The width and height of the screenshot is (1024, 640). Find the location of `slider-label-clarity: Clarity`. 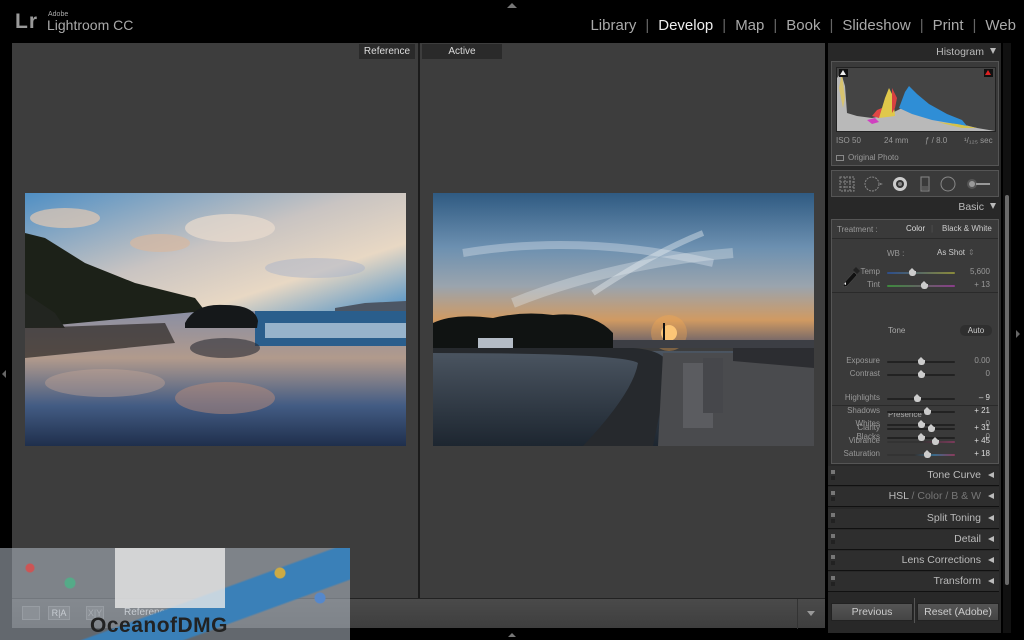

slider-label-clarity: Clarity is located at coordinates (868, 427).